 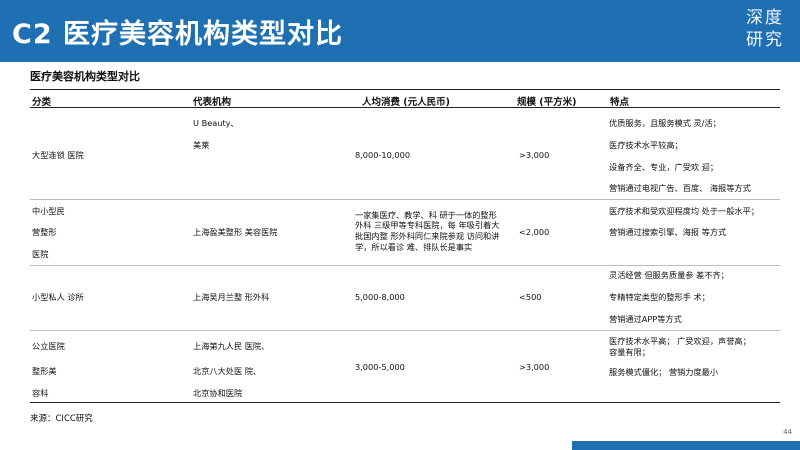 What do you see at coordinates (383, 155) in the screenshot?
I see `row-spend: 8,000-10,000` at bounding box center [383, 155].